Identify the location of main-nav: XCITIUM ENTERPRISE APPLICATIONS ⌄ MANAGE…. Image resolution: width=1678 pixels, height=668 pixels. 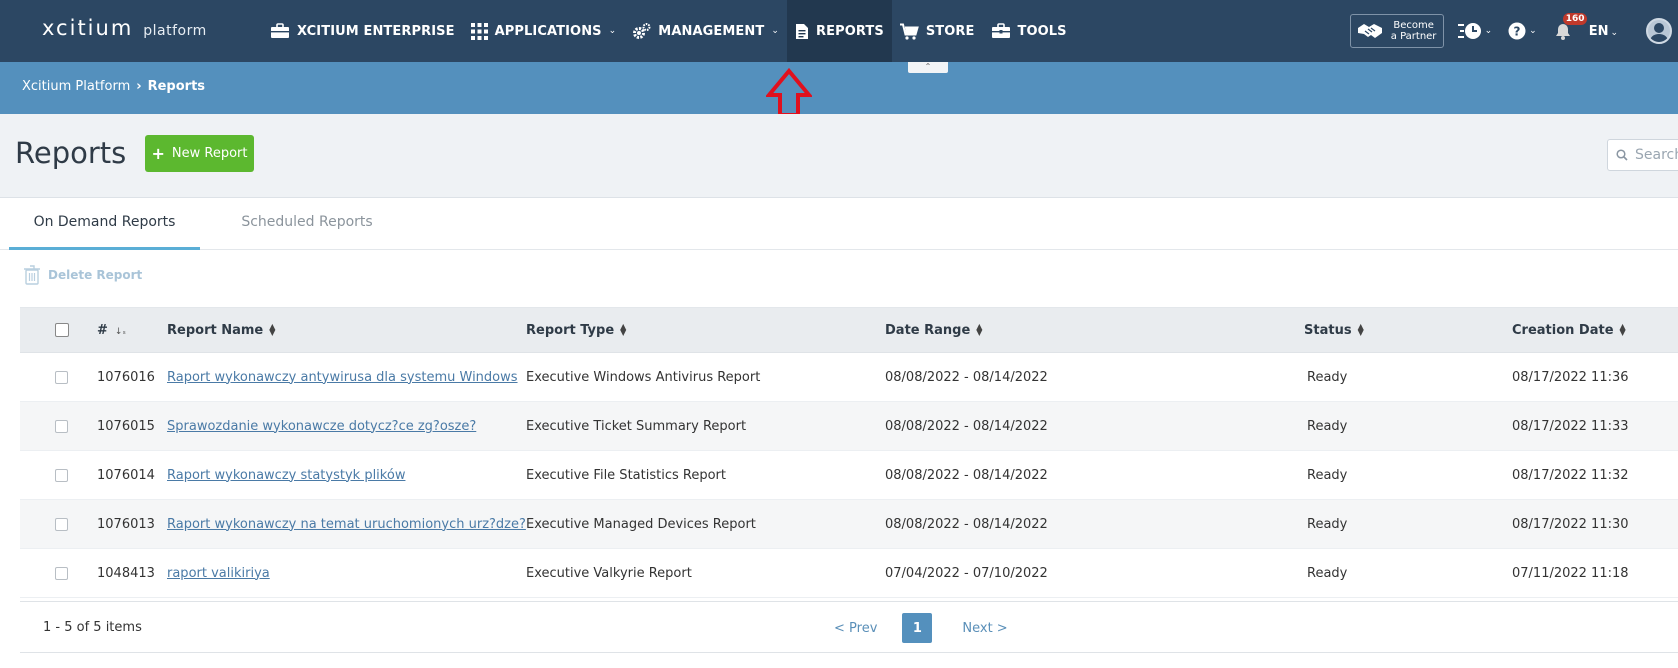
(668, 31).